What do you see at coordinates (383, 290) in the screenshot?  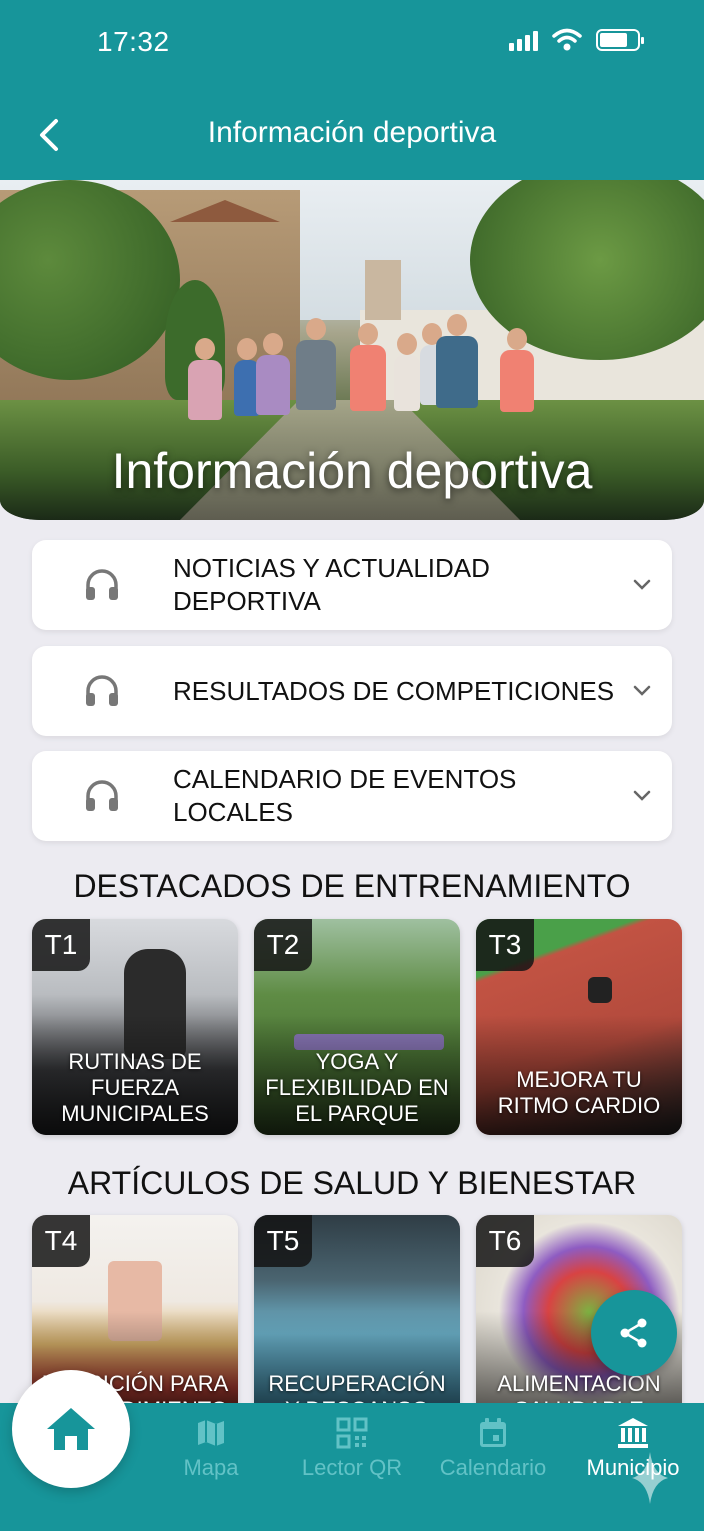 I see `hero-bell-tower` at bounding box center [383, 290].